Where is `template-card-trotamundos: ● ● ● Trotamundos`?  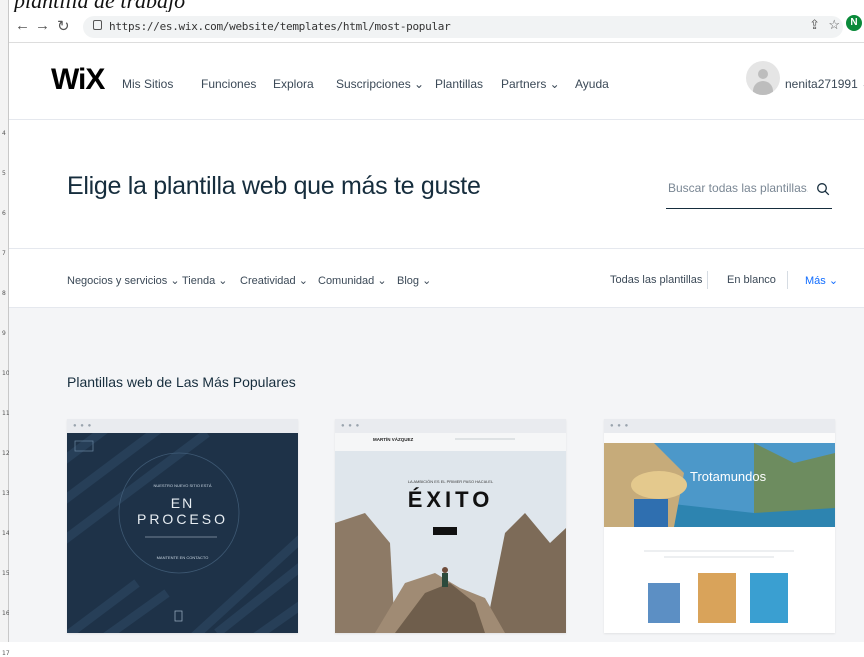
template-card-trotamundos: ● ● ● Trotamundos is located at coordinates (719, 526).